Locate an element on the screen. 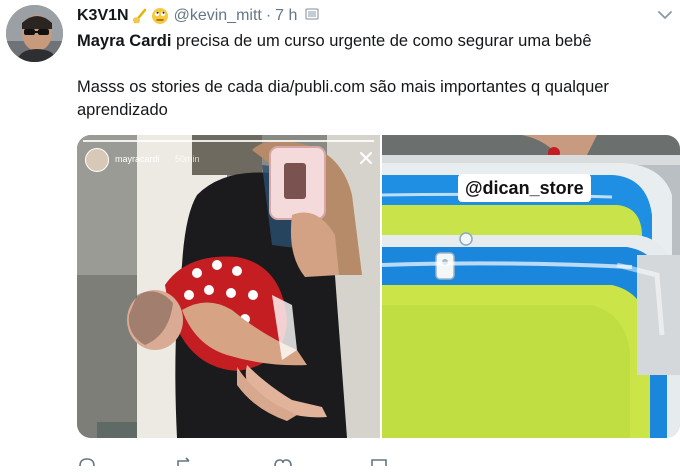 The height and width of the screenshot is (472, 680). story-time: 50min is located at coordinates (187, 159).